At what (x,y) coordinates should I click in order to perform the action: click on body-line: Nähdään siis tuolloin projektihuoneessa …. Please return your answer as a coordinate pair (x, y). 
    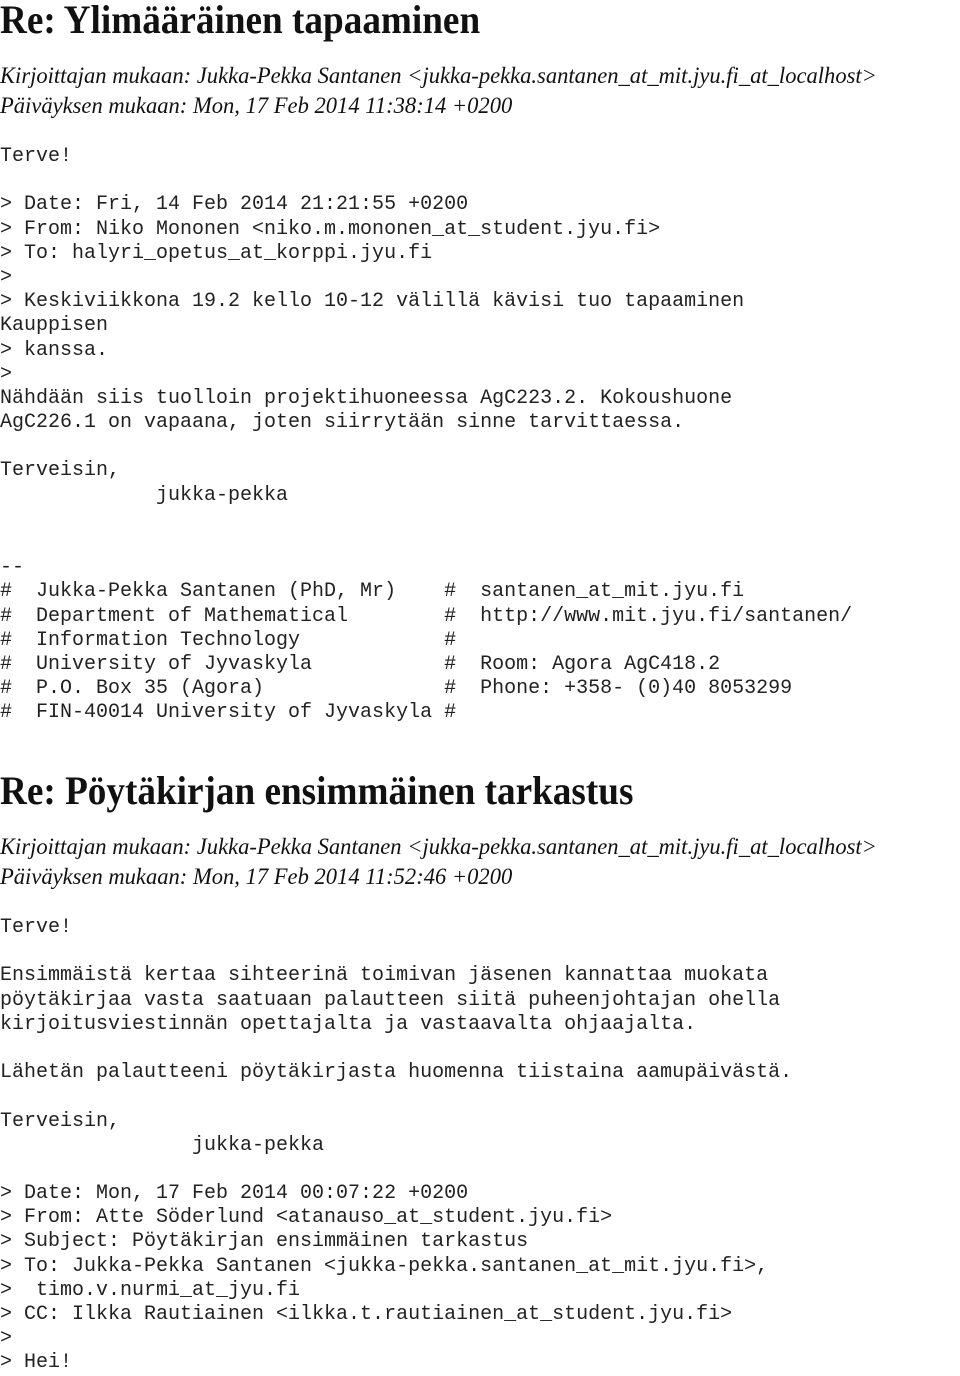
    Looking at the image, I should click on (366, 398).